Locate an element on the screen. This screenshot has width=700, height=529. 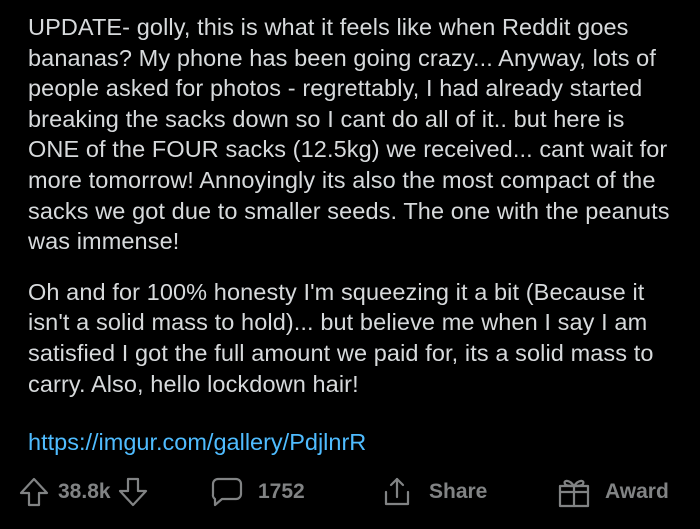
arrow-down-icon is located at coordinates (133, 492).